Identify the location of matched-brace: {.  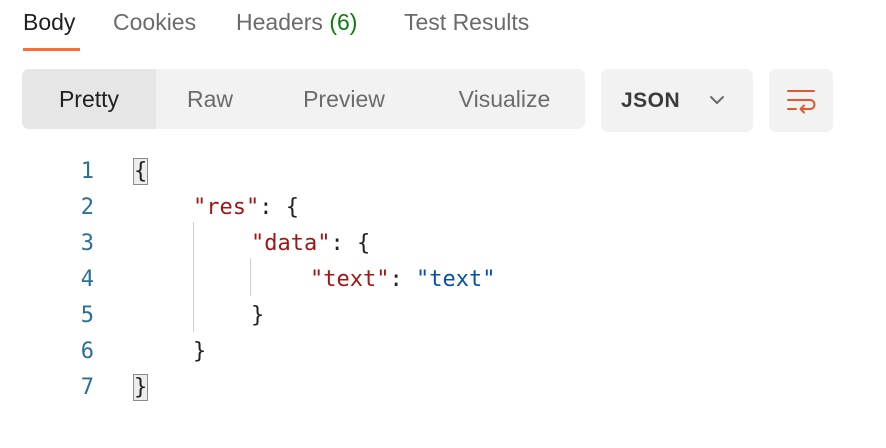
(140, 171).